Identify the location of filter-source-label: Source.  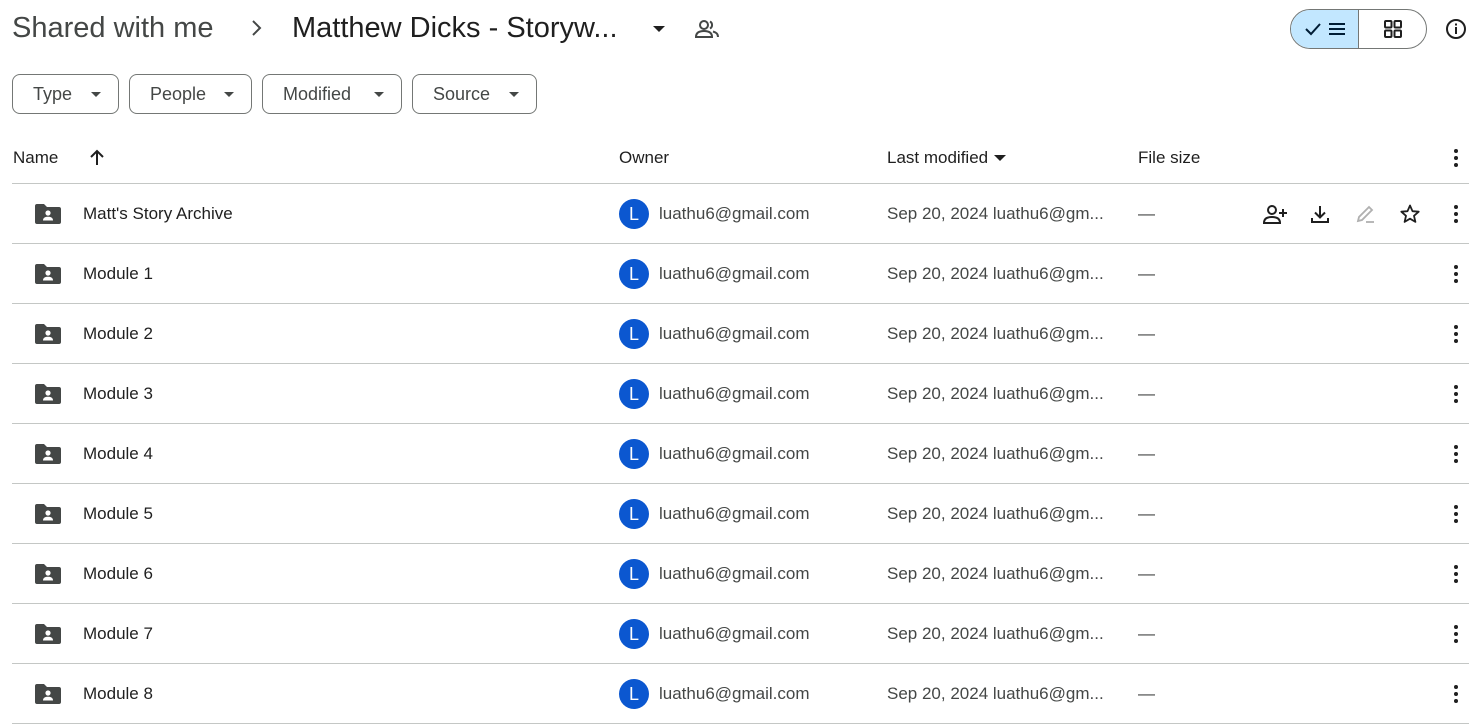
(462, 93).